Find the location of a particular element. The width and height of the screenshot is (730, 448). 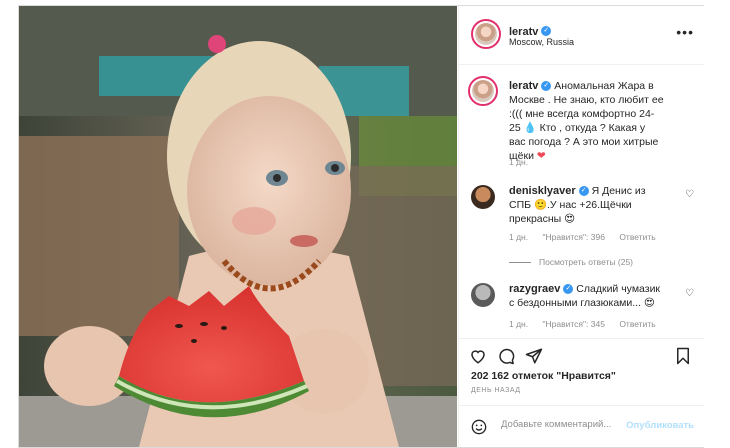

comment-likes: "Нравится": 396 is located at coordinates (573, 237).